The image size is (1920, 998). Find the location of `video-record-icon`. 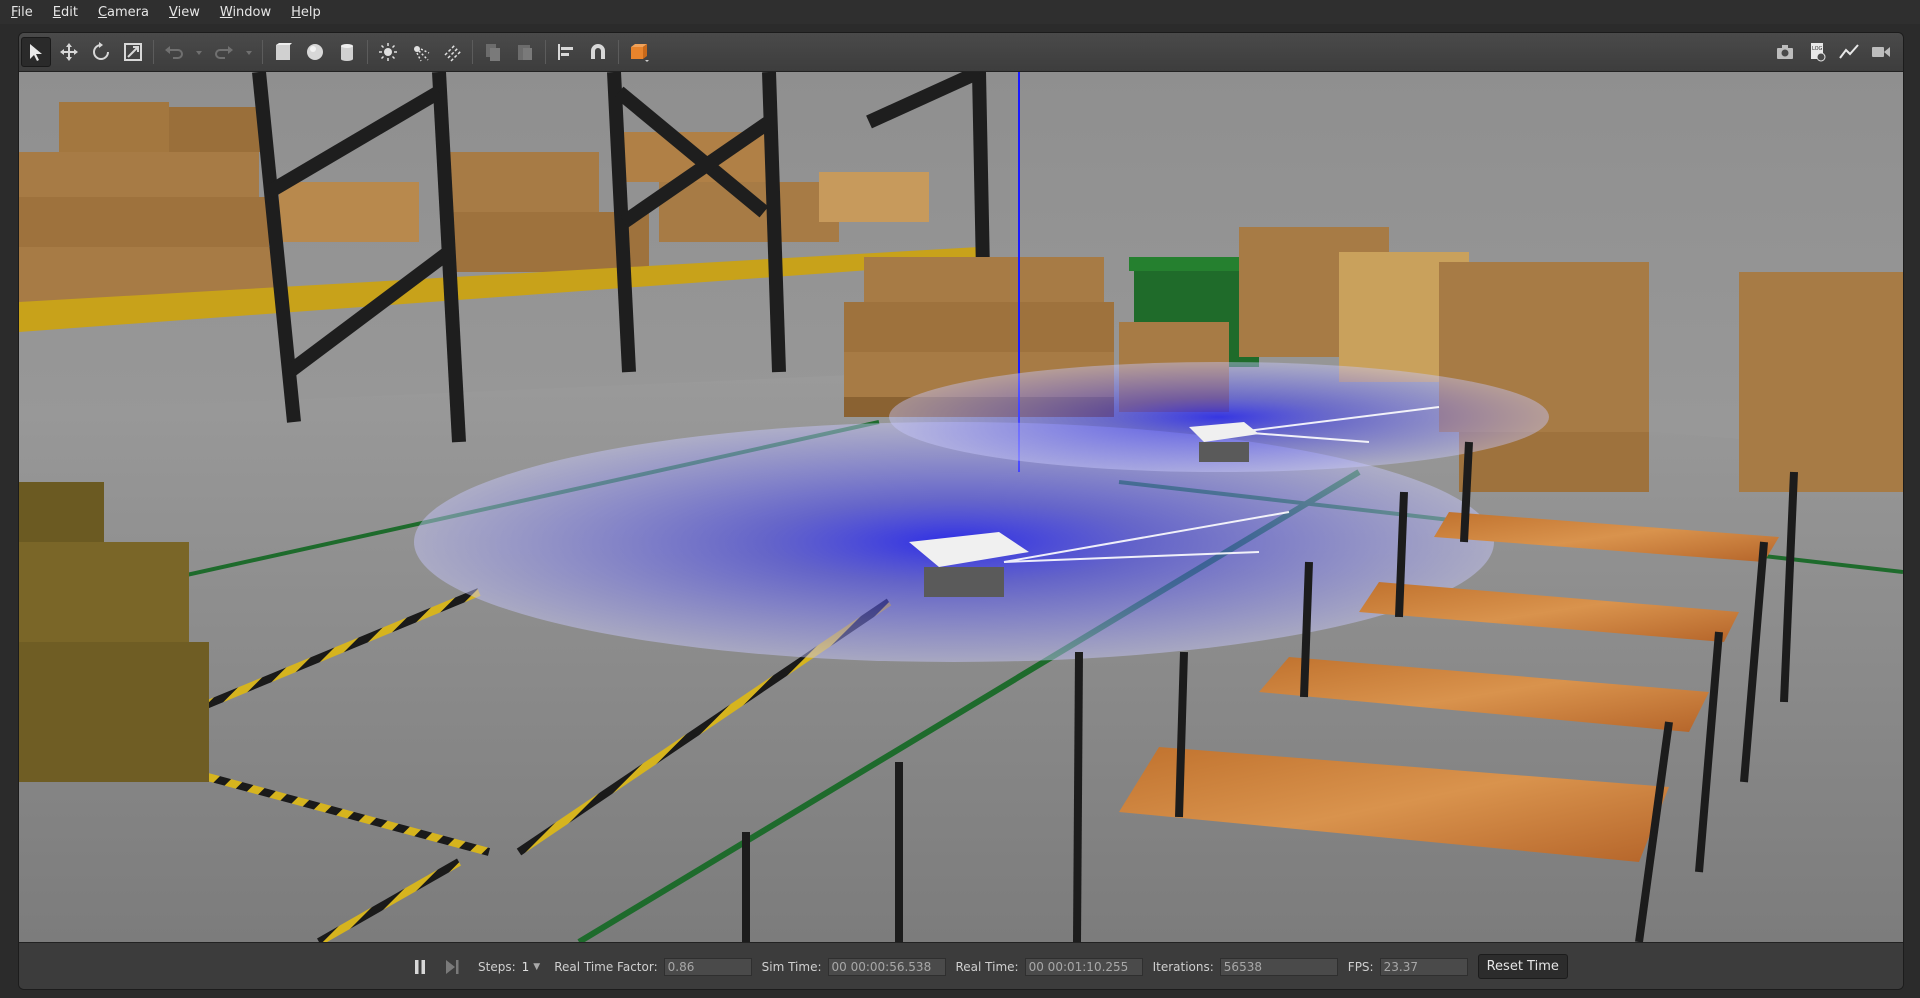

video-record-icon is located at coordinates (1881, 52).